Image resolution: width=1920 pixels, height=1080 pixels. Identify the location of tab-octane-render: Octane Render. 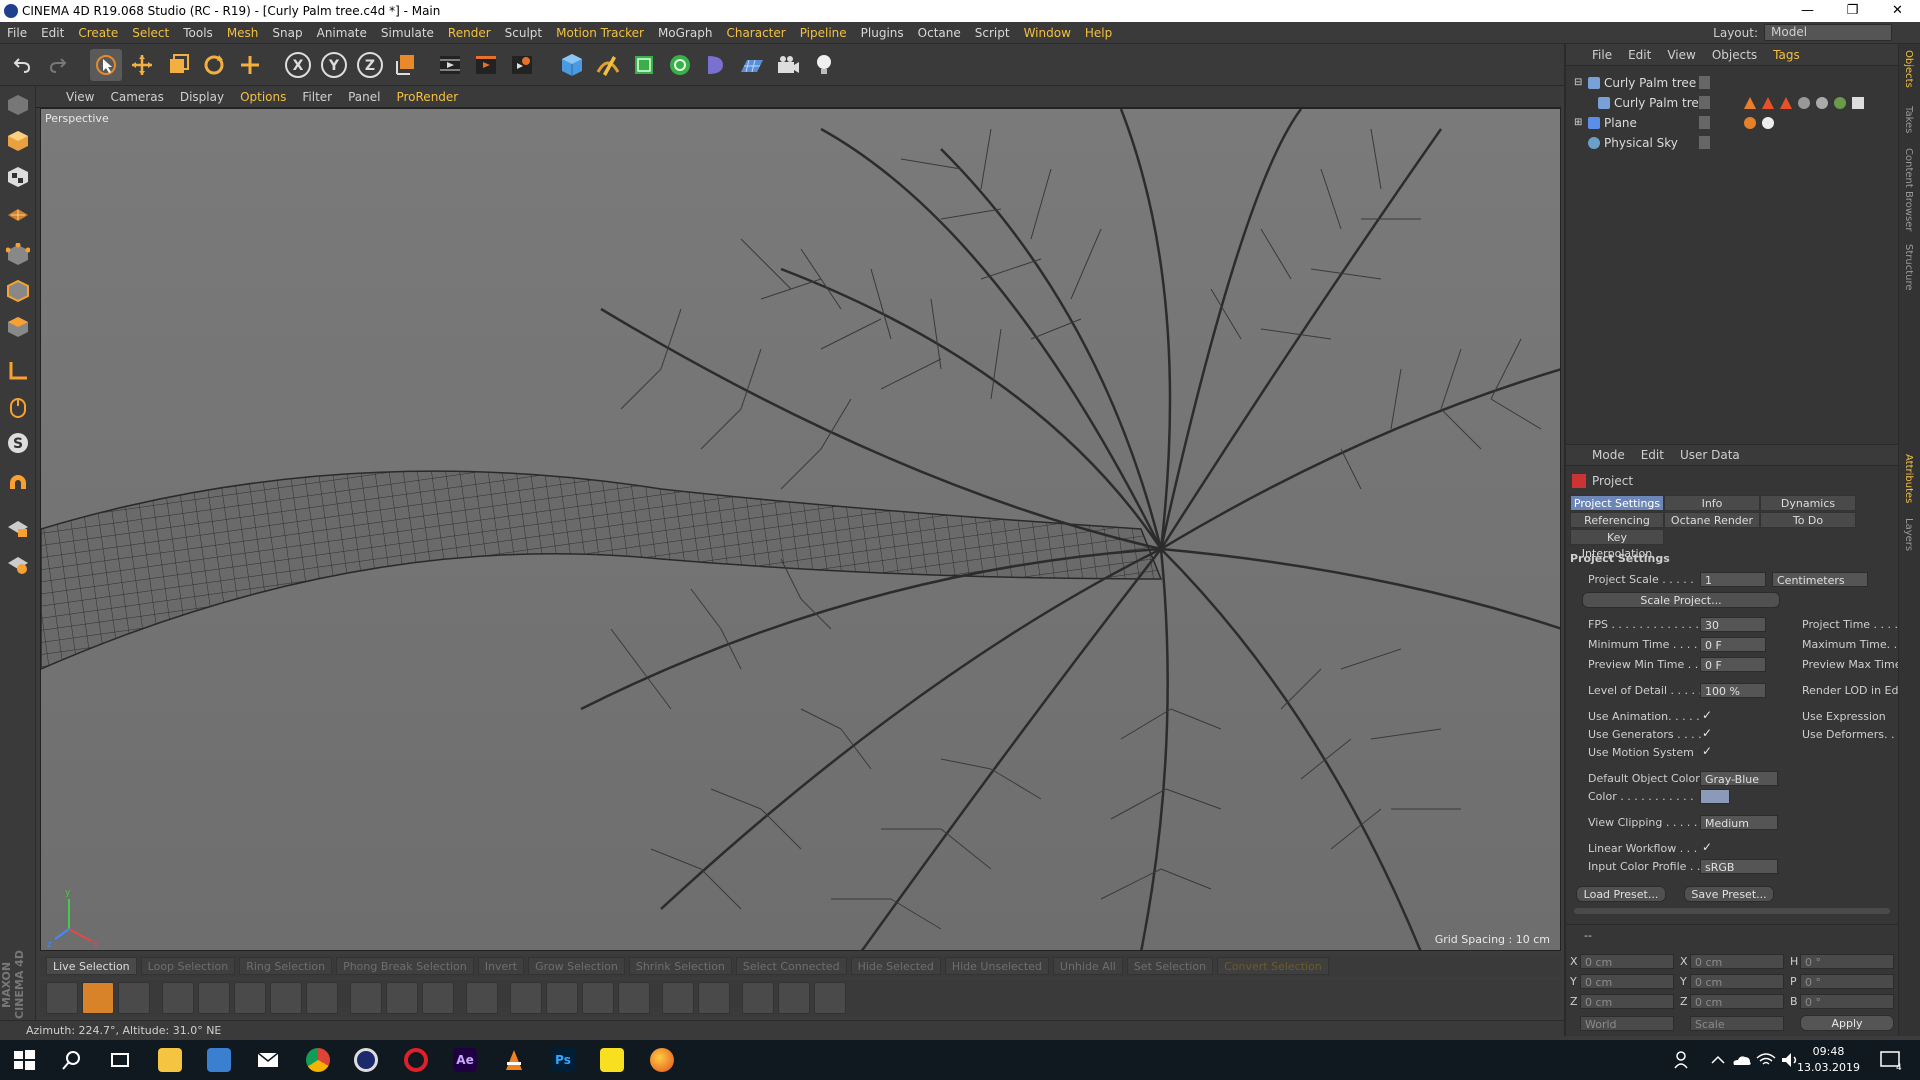
(1712, 520).